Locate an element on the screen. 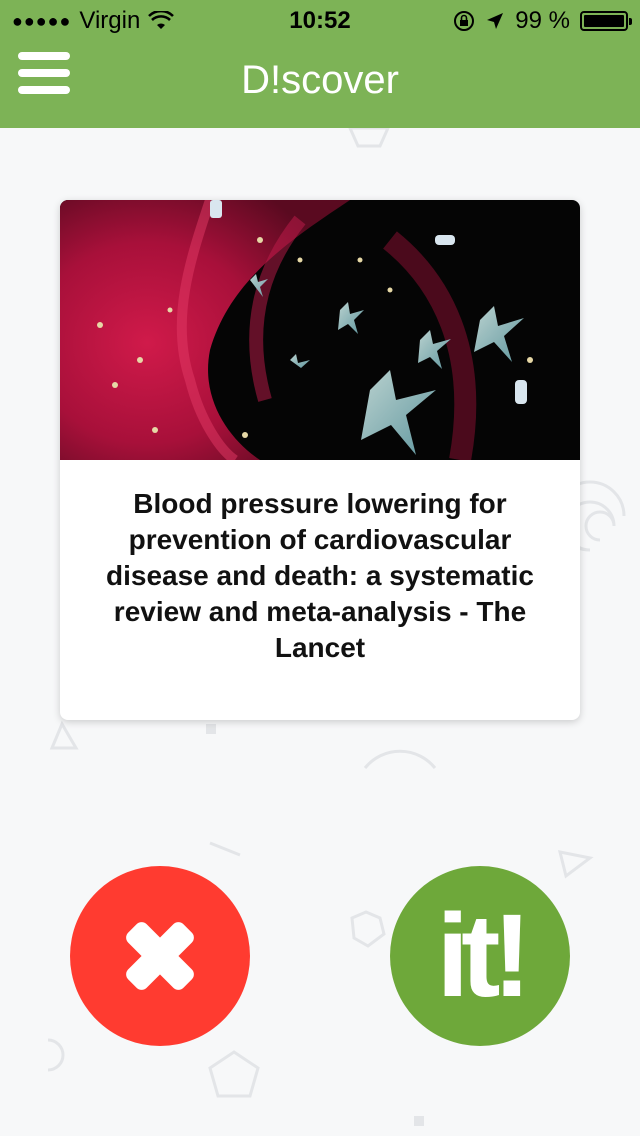 The height and width of the screenshot is (1136, 640). location-arrow-icon is located at coordinates (495, 21).